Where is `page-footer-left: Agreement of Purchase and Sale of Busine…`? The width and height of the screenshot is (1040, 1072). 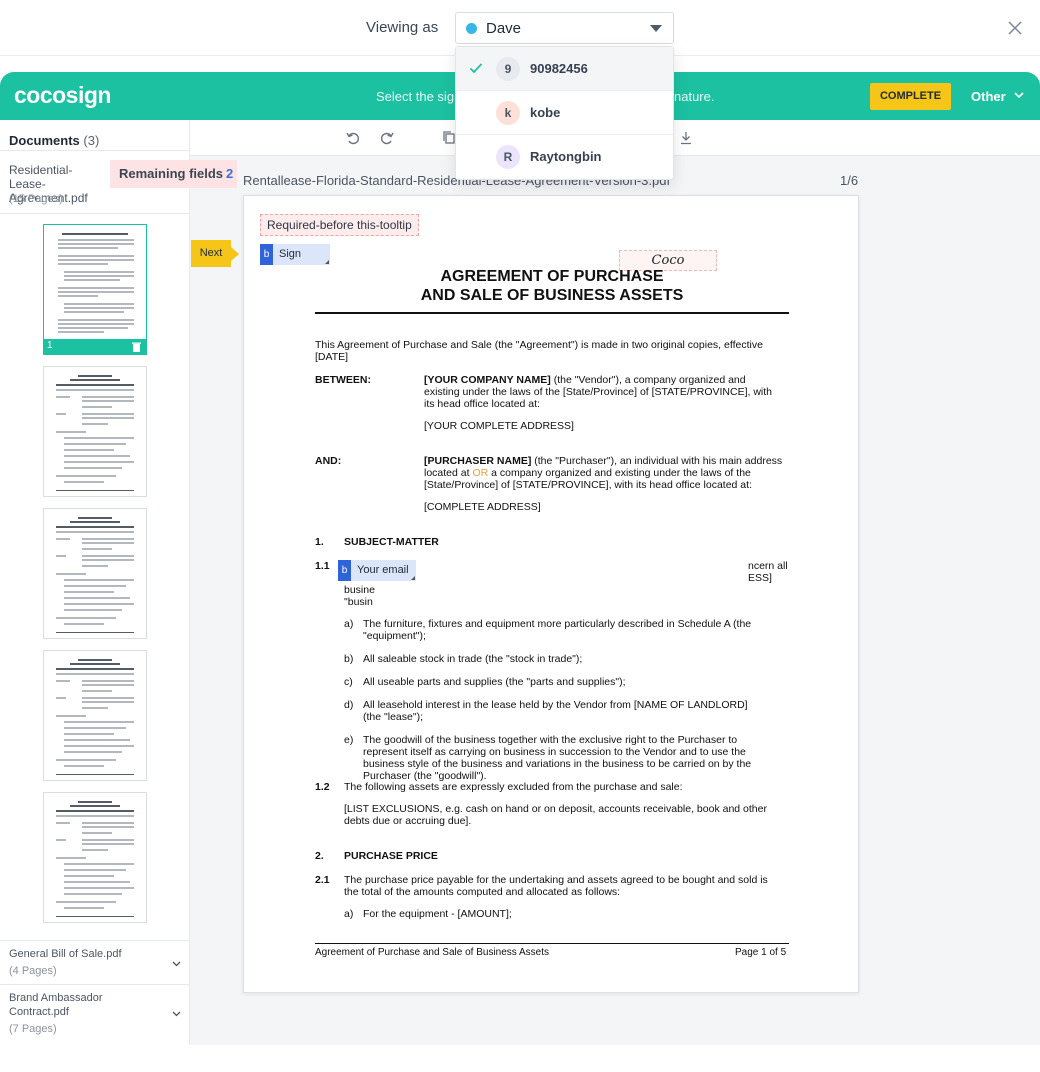 page-footer-left: Agreement of Purchase and Sale of Busine… is located at coordinates (432, 952).